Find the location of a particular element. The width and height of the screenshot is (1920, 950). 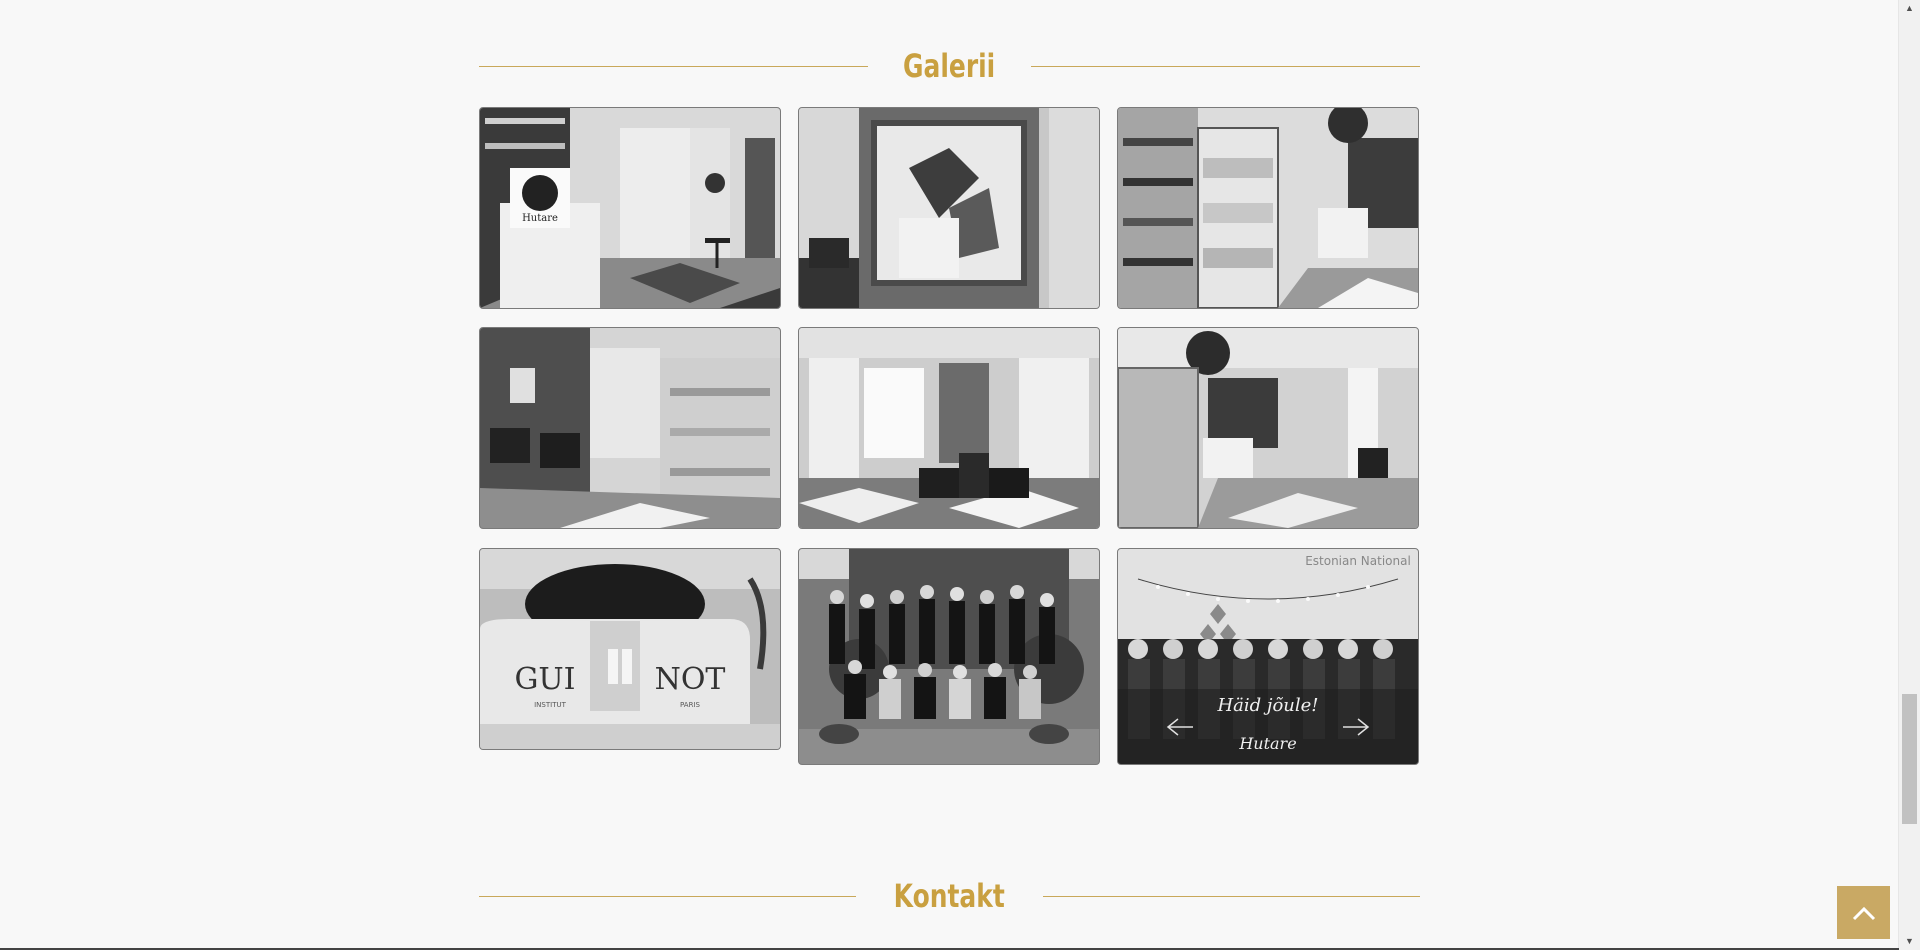

scroll-up-icon: ▲ is located at coordinates (1909, 8).